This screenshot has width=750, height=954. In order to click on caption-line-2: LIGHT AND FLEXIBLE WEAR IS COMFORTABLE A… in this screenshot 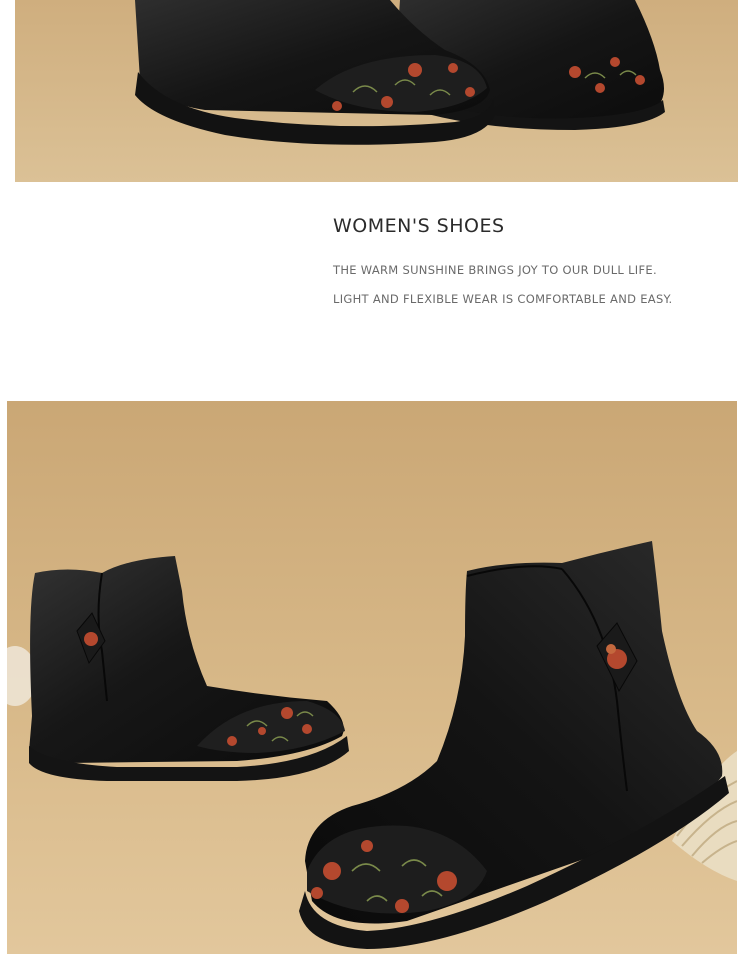, I will do `click(503, 299)`.